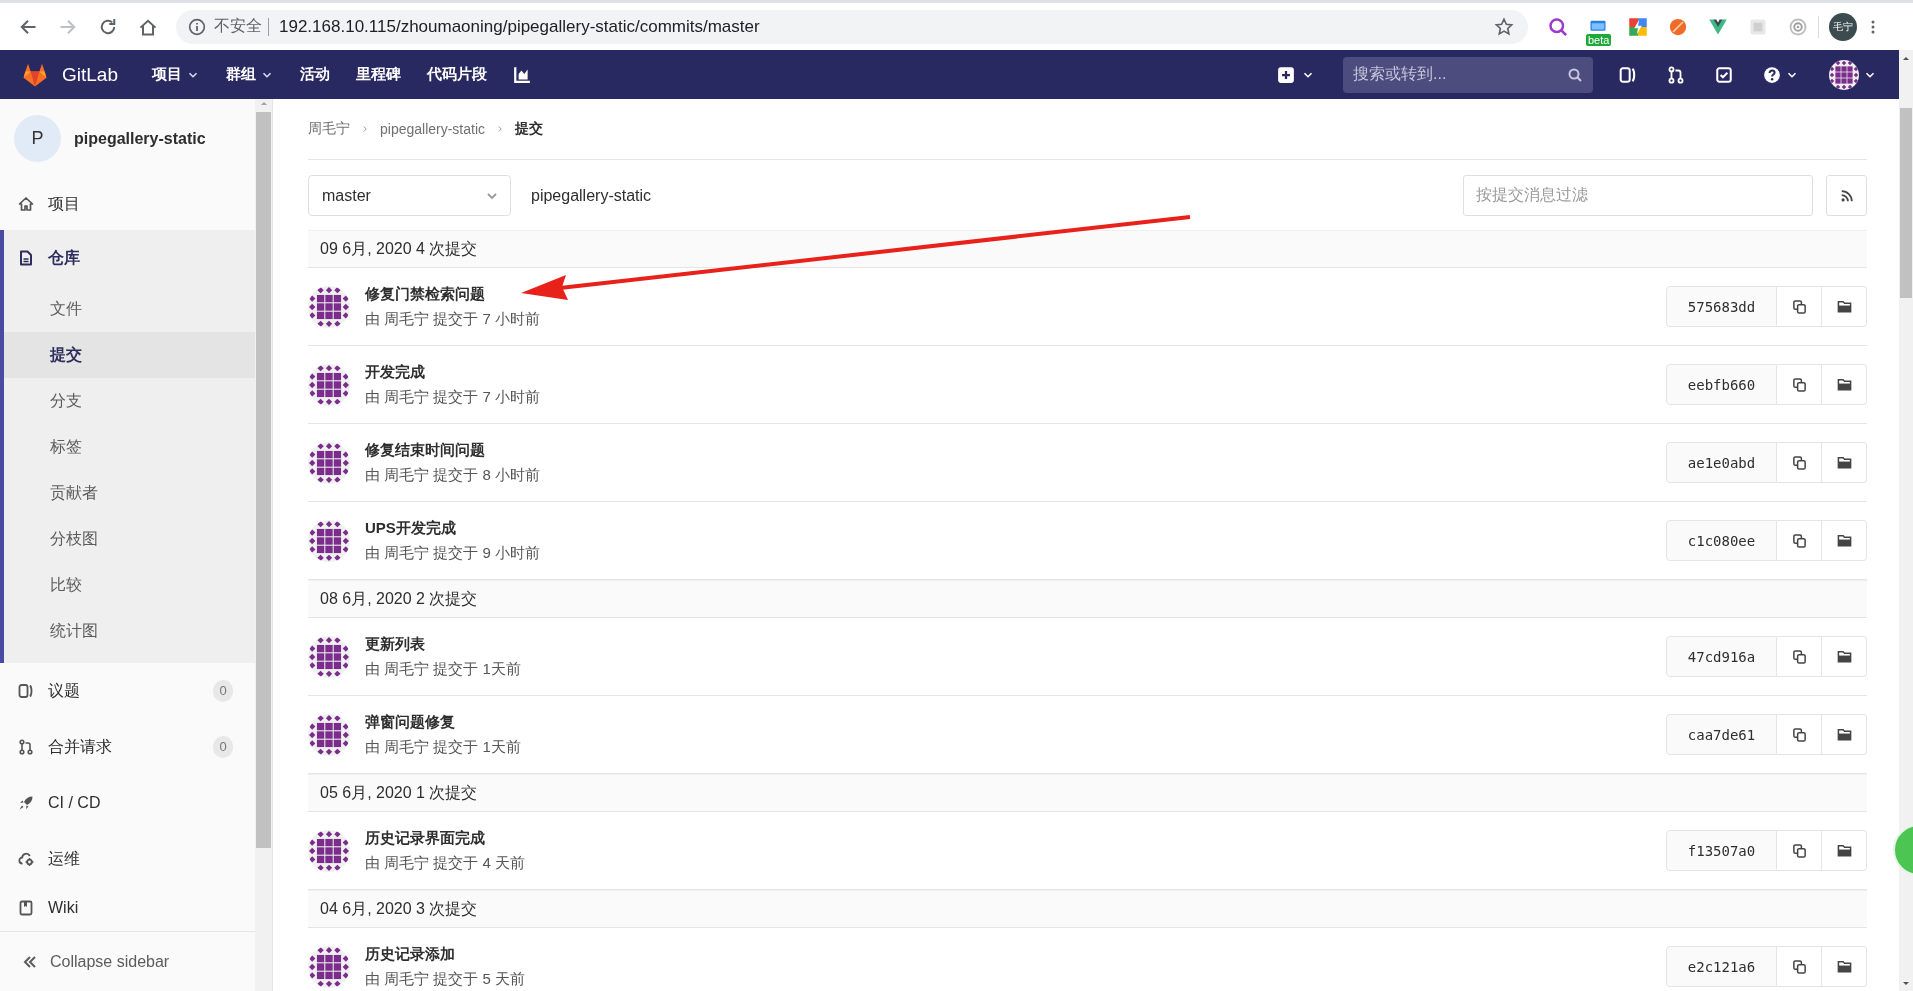  Describe the element at coordinates (130, 309) in the screenshot. I see `sidebar-subitem: 文件` at that location.